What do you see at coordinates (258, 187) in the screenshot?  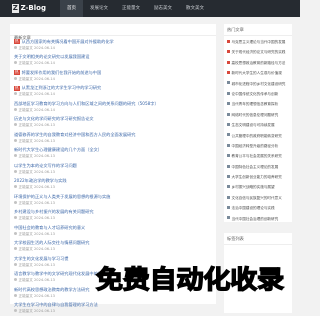 I see `hot-article-item: 乡村振兴战略的实施与展望` at bounding box center [258, 187].